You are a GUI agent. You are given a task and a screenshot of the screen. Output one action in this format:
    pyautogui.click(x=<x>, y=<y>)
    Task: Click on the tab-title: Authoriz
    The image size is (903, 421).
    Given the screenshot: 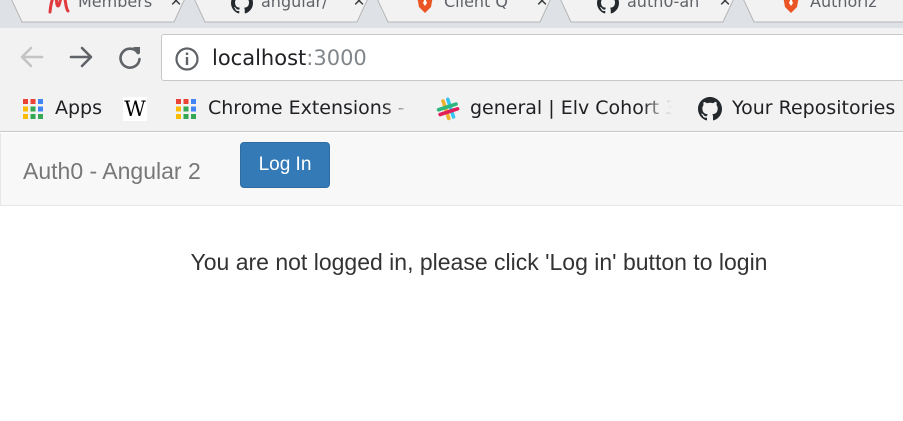 What is the action you would take?
    pyautogui.click(x=843, y=5)
    